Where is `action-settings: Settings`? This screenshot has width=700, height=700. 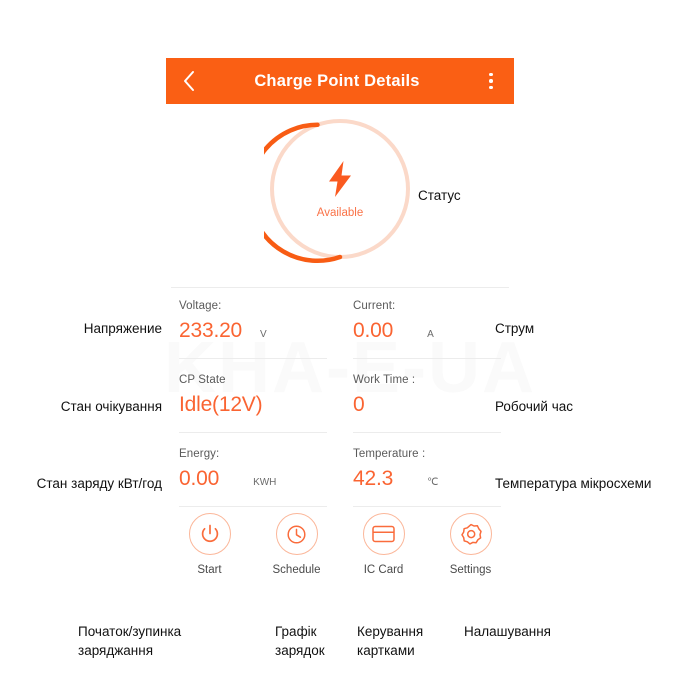
action-settings: Settings is located at coordinates (470, 544).